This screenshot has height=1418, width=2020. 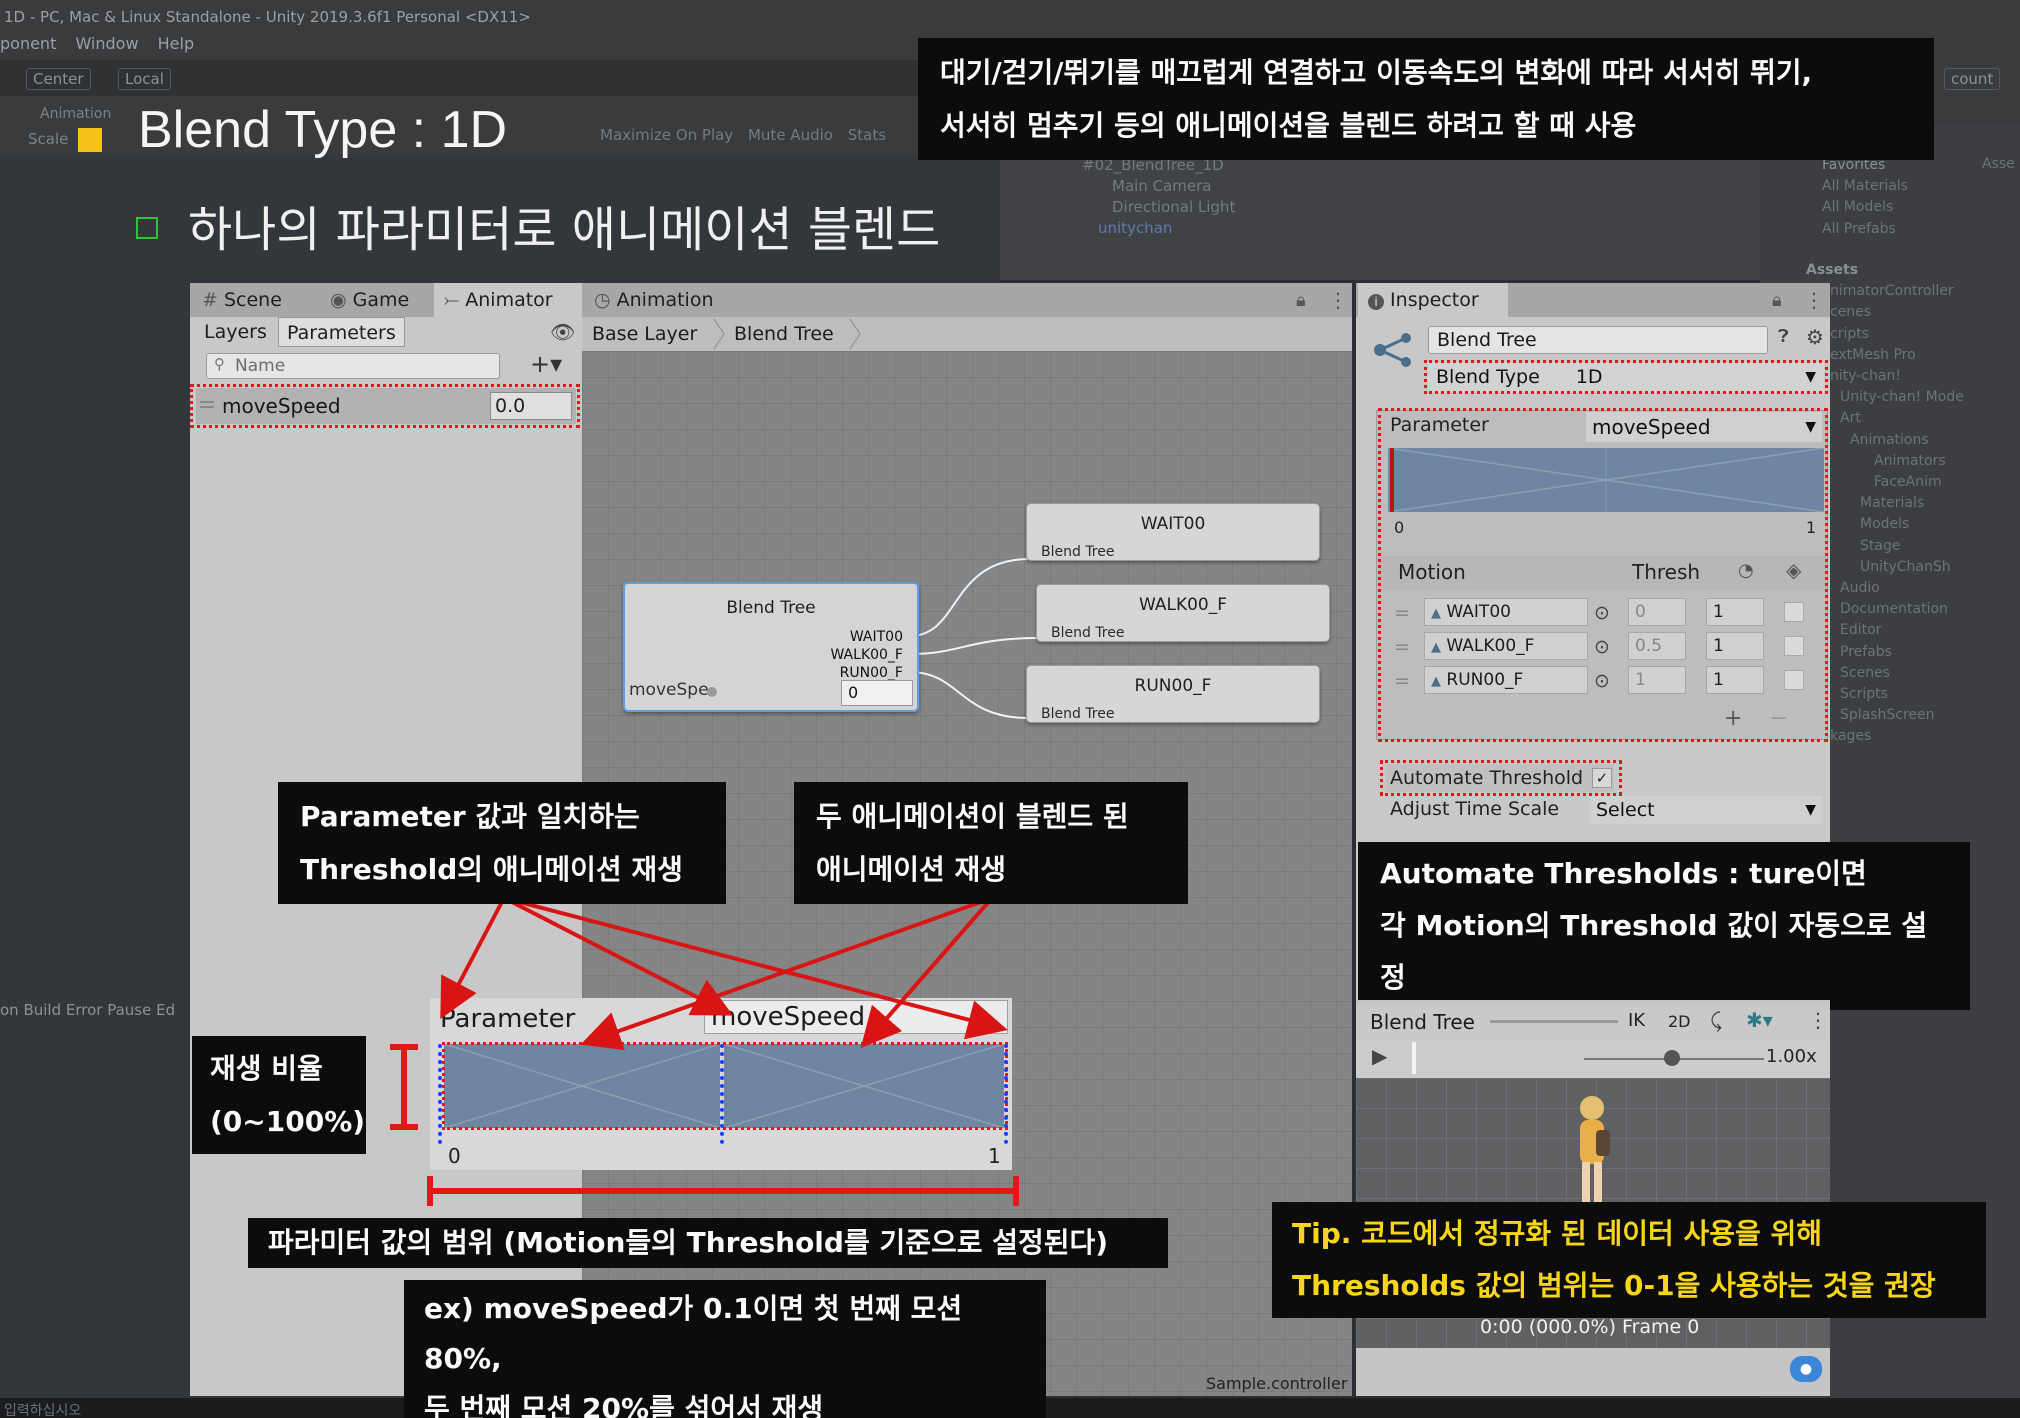 What do you see at coordinates (790, 135) in the screenshot?
I see `mute-audio-button: Mute Audio` at bounding box center [790, 135].